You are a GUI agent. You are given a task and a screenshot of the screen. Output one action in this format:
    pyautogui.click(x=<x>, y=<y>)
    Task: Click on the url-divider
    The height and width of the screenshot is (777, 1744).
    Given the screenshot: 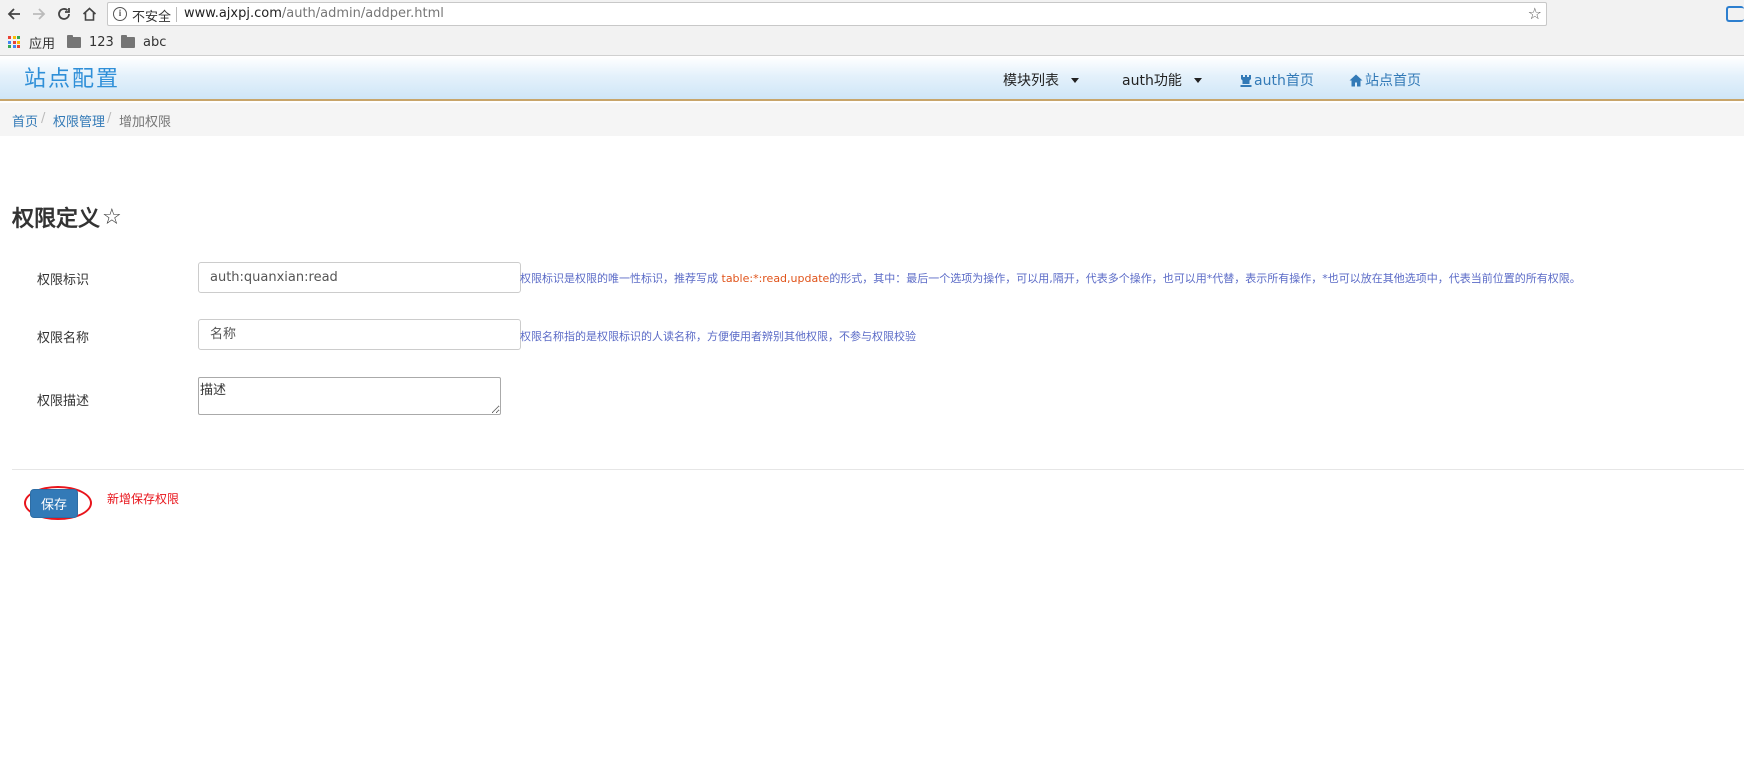 What is the action you would take?
    pyautogui.click(x=176, y=14)
    